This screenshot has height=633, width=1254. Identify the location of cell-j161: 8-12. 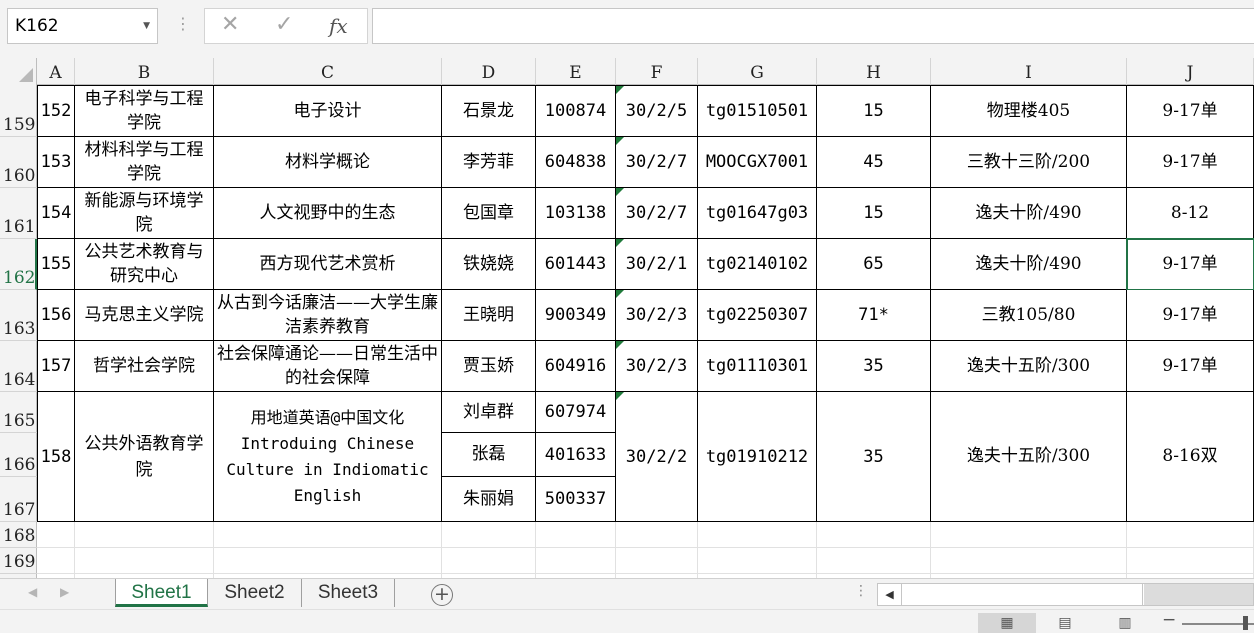
(1190, 213).